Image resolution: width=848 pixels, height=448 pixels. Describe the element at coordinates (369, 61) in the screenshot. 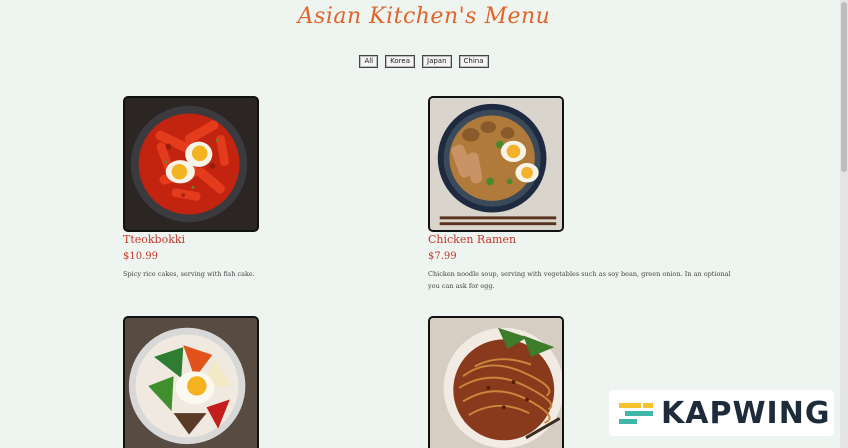

I see `filter-all-button: All` at that location.